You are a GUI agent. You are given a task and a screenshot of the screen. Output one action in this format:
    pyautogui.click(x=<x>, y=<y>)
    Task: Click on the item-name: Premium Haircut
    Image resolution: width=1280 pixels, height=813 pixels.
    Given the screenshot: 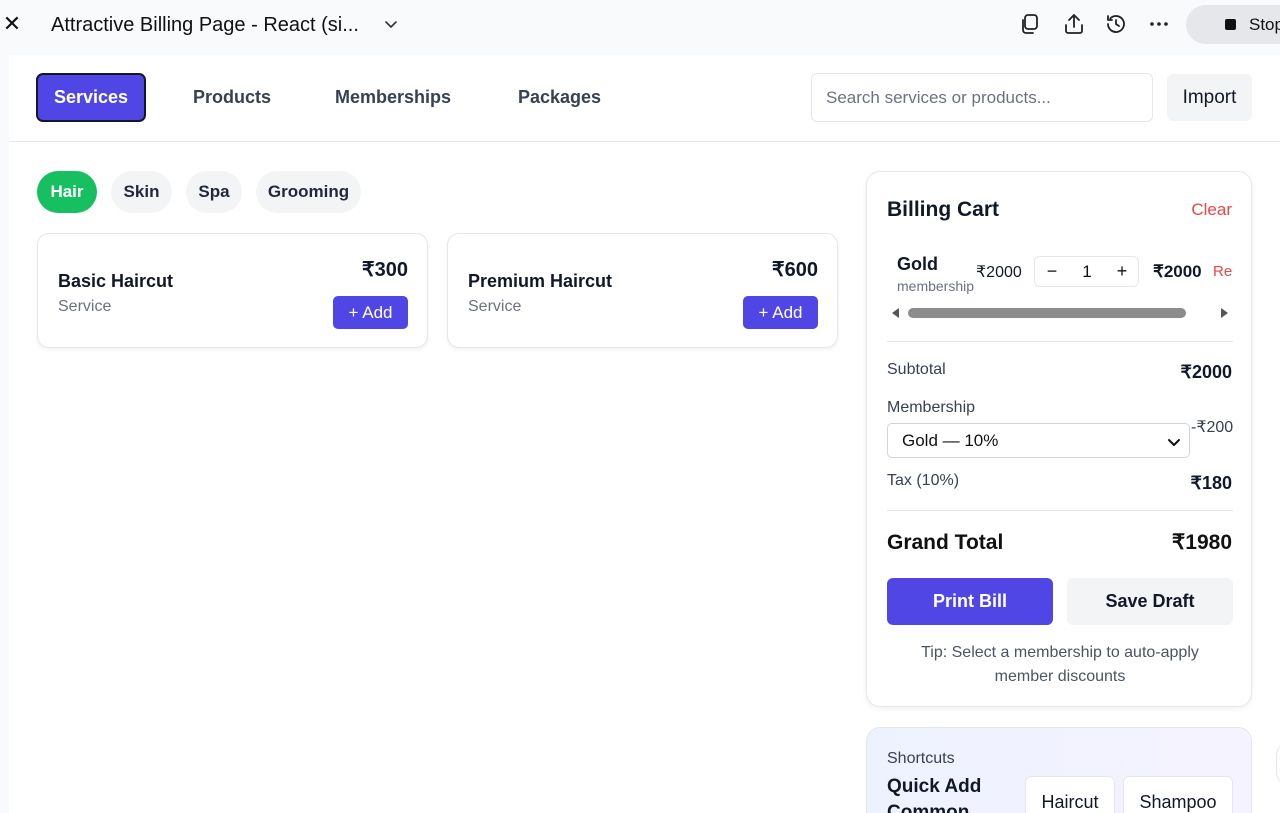 What is the action you would take?
    pyautogui.click(x=540, y=281)
    